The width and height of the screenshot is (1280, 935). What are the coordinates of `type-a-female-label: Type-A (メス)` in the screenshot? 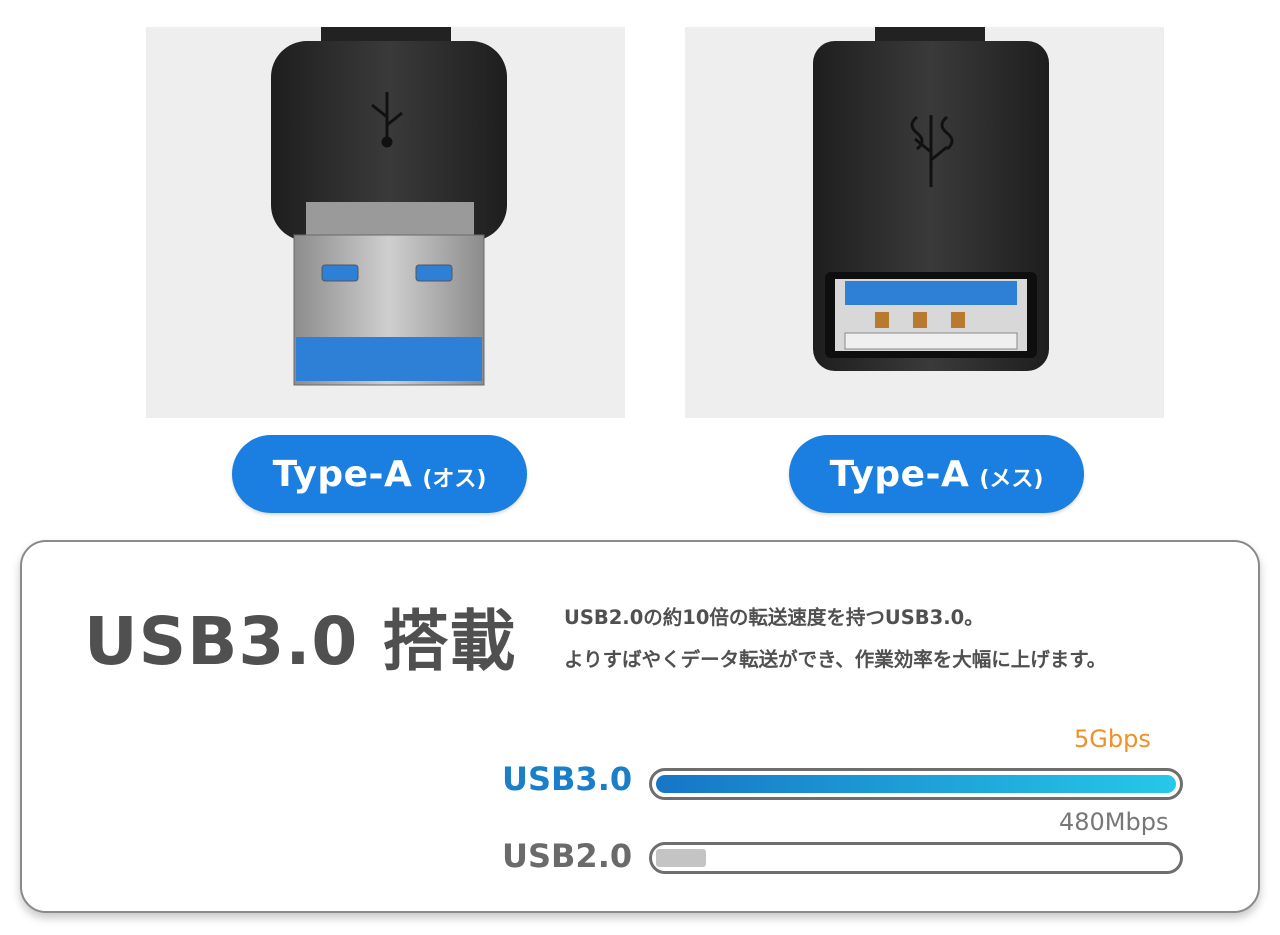 It's located at (936, 474).